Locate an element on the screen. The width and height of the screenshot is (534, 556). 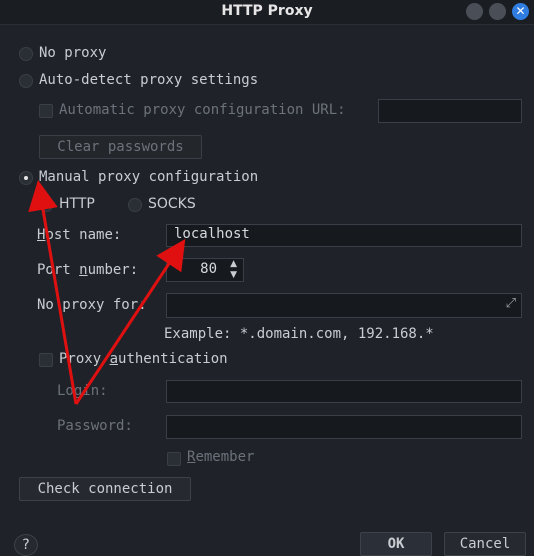
login-label: Login: is located at coordinates (82, 391).